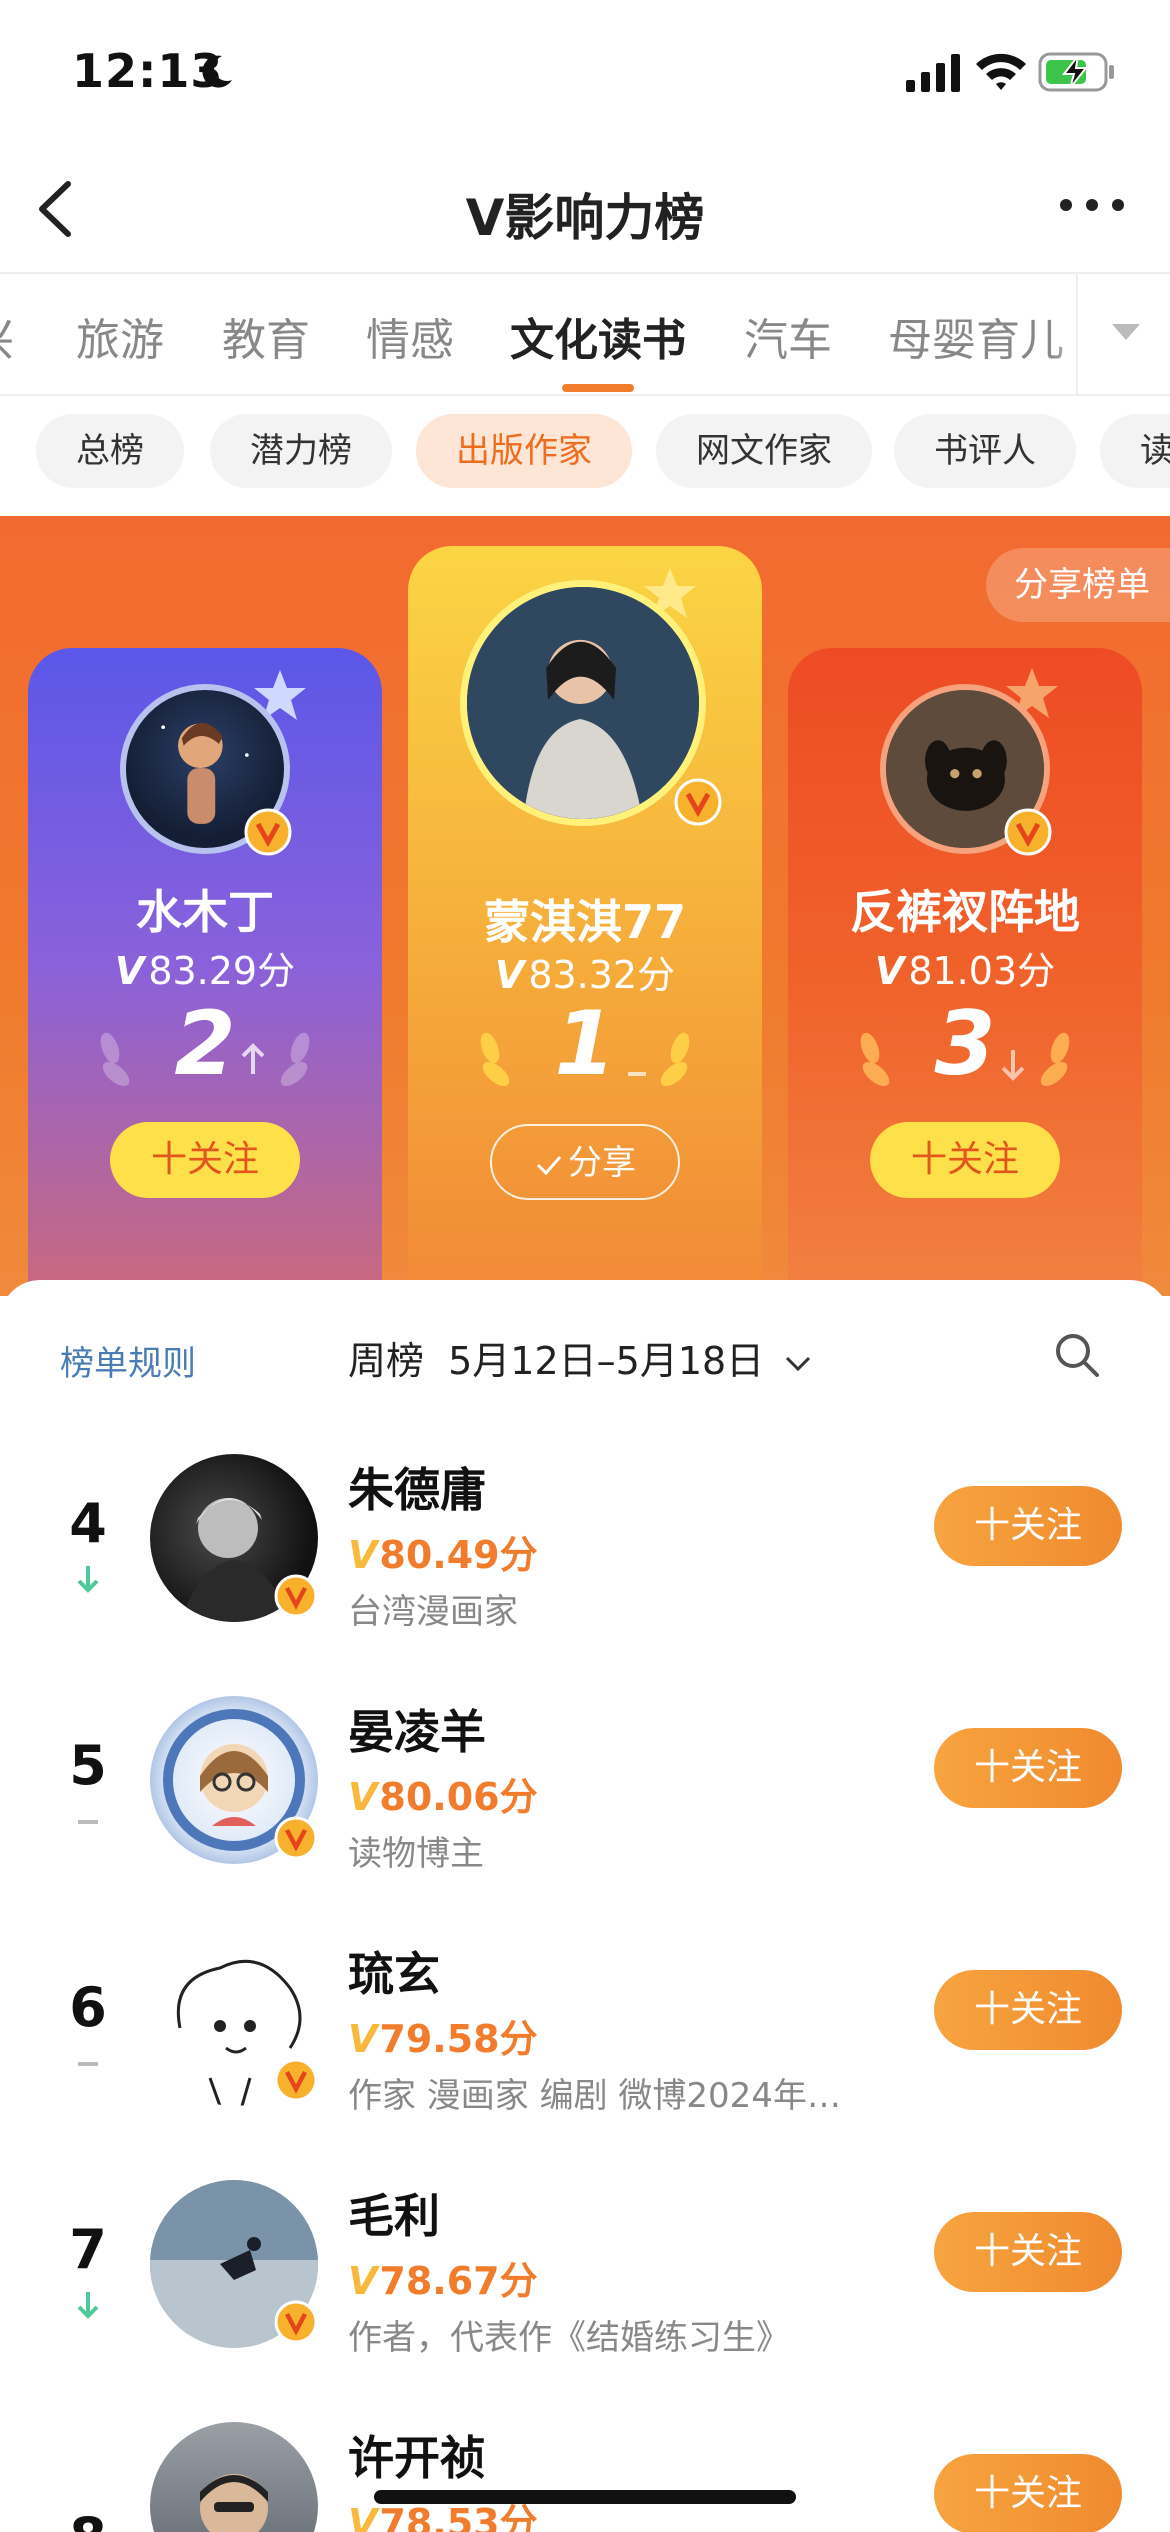  What do you see at coordinates (417, 2455) in the screenshot?
I see `user-name: 许开祯` at bounding box center [417, 2455].